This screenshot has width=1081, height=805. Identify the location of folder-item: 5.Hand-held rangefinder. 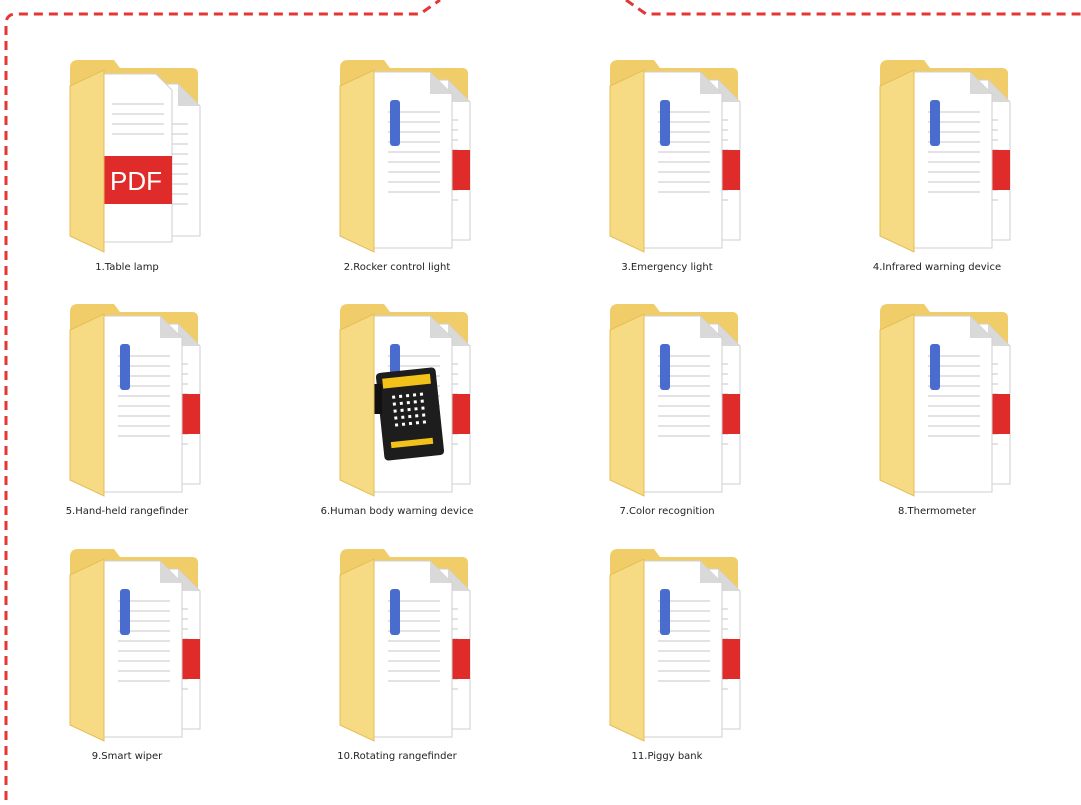
(127, 415).